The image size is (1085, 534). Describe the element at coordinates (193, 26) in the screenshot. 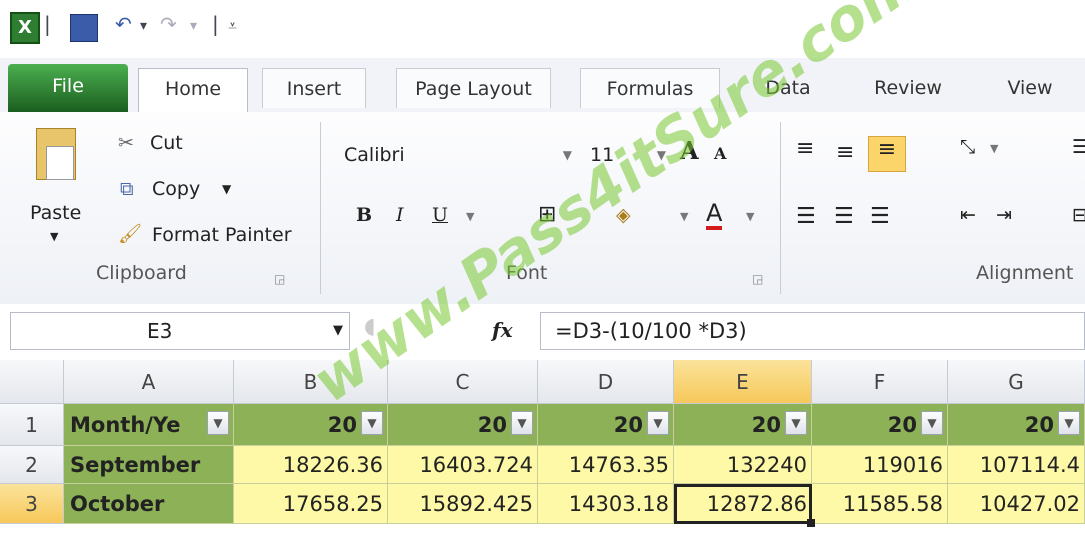

I see `redo-dropdown: ▾` at that location.